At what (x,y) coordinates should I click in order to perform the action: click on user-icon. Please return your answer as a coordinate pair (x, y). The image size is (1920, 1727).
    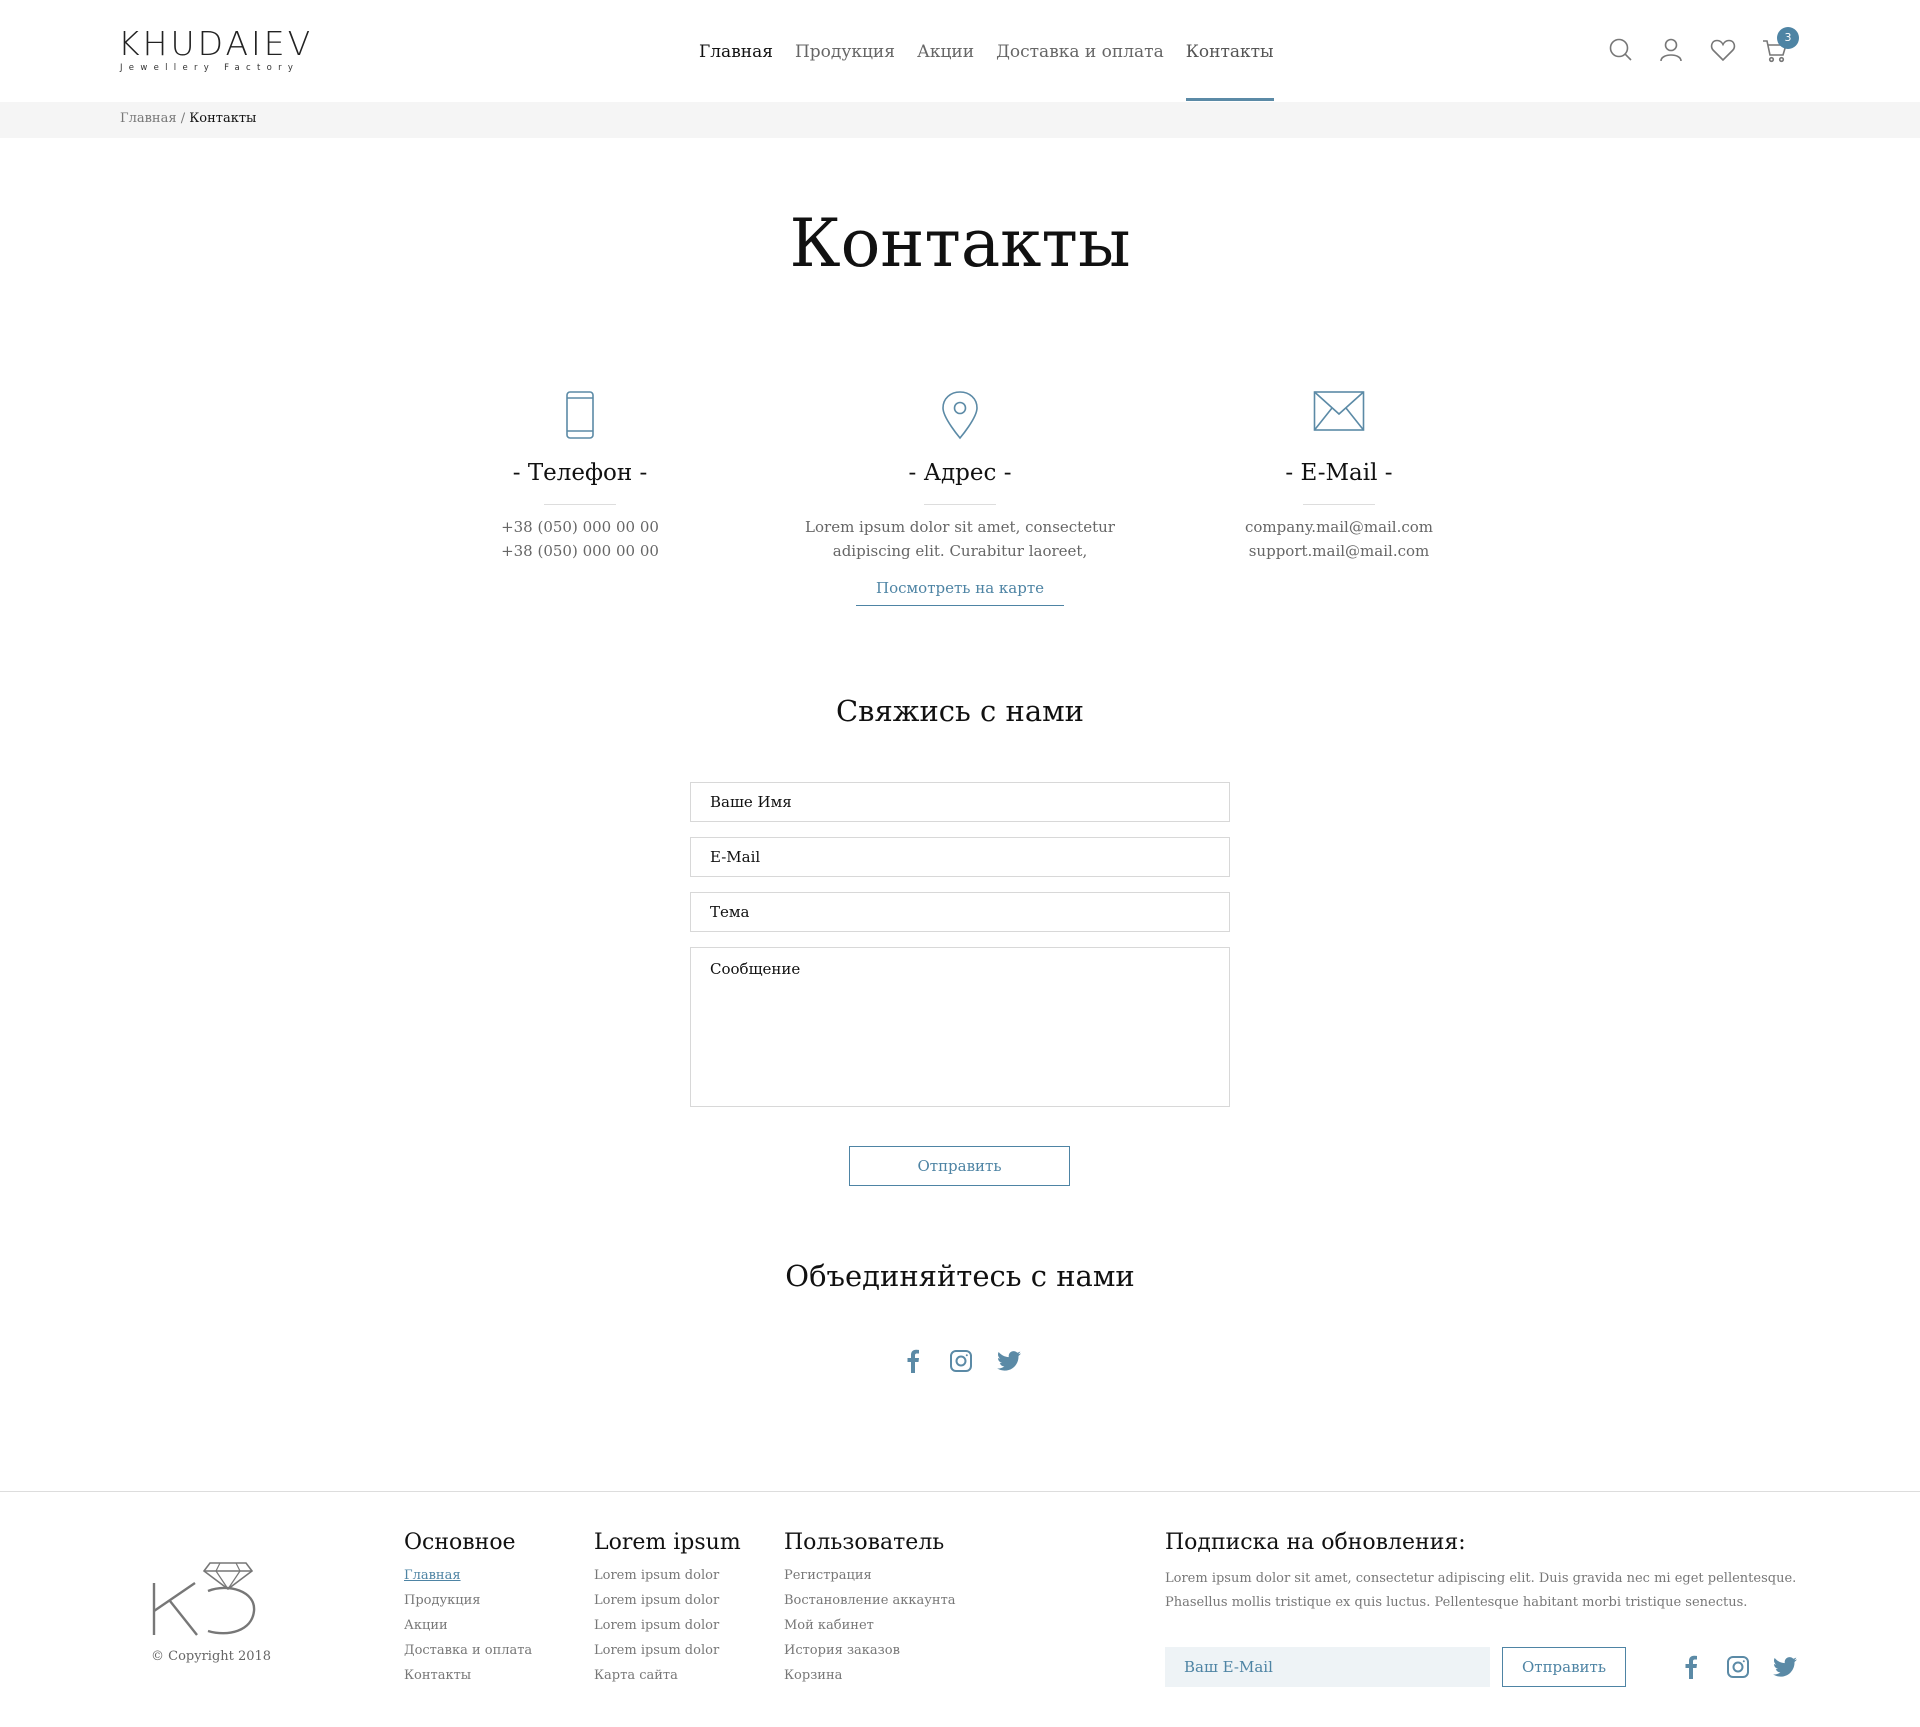
    Looking at the image, I should click on (1671, 50).